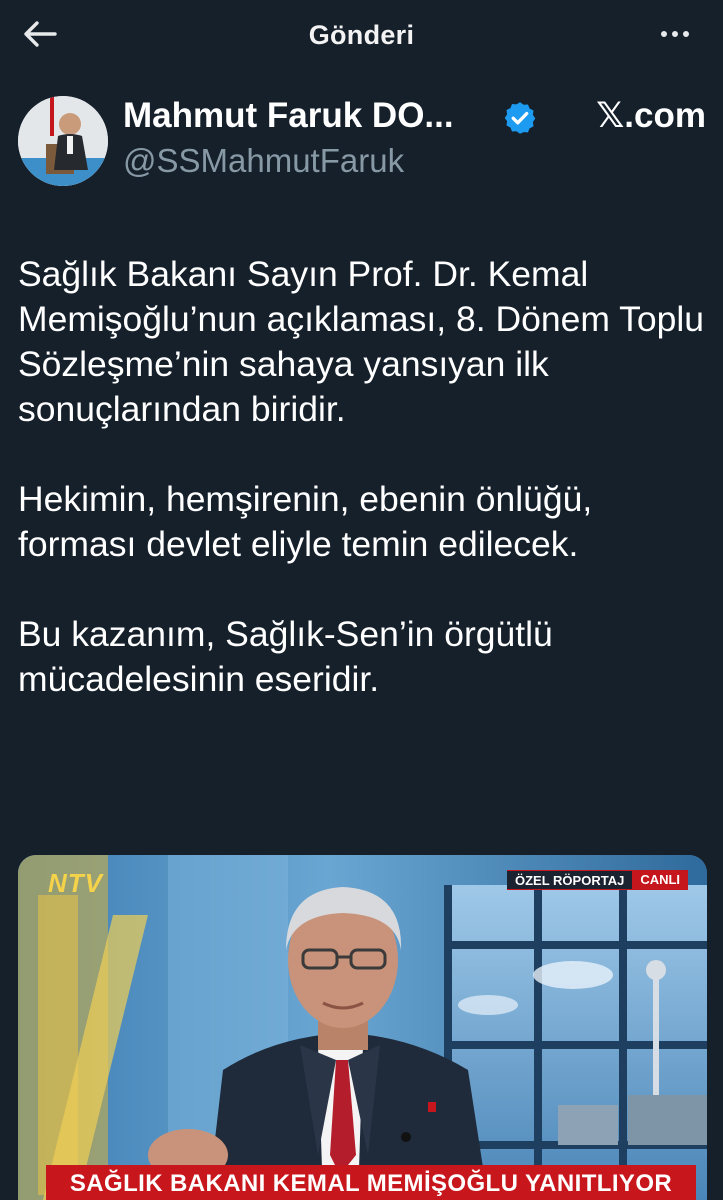  What do you see at coordinates (363, 141) in the screenshot?
I see `tweet-author: Mahmut Faruk DO... @SSMahmutFaruk 𝕏.com` at bounding box center [363, 141].